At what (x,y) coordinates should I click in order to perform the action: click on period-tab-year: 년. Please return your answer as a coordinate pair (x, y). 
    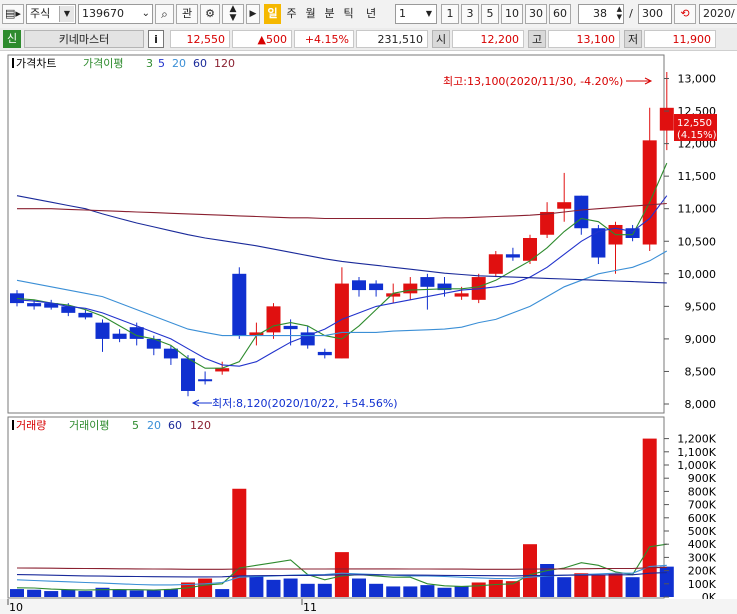
    Looking at the image, I should click on (371, 14).